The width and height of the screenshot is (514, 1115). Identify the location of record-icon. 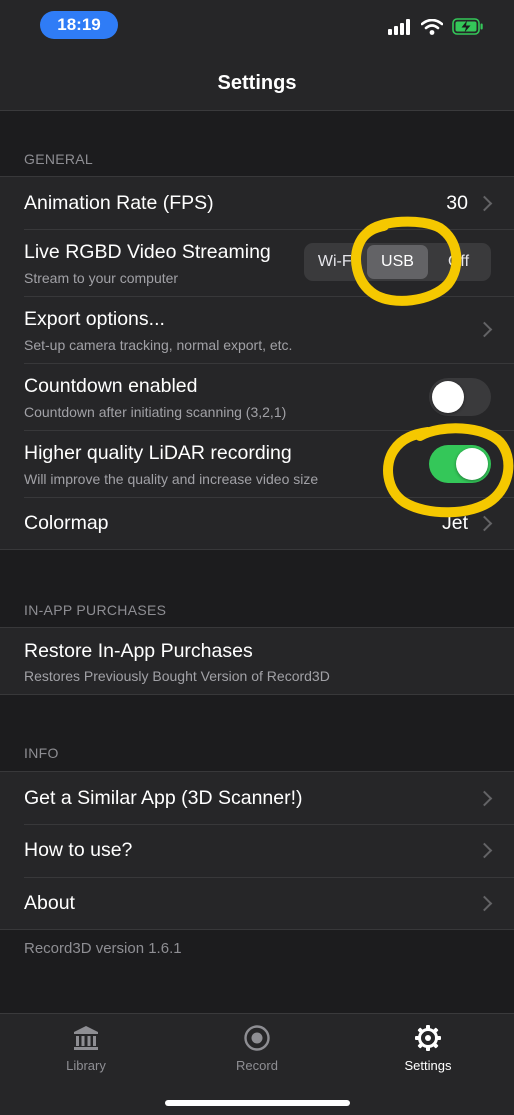
(257, 1038).